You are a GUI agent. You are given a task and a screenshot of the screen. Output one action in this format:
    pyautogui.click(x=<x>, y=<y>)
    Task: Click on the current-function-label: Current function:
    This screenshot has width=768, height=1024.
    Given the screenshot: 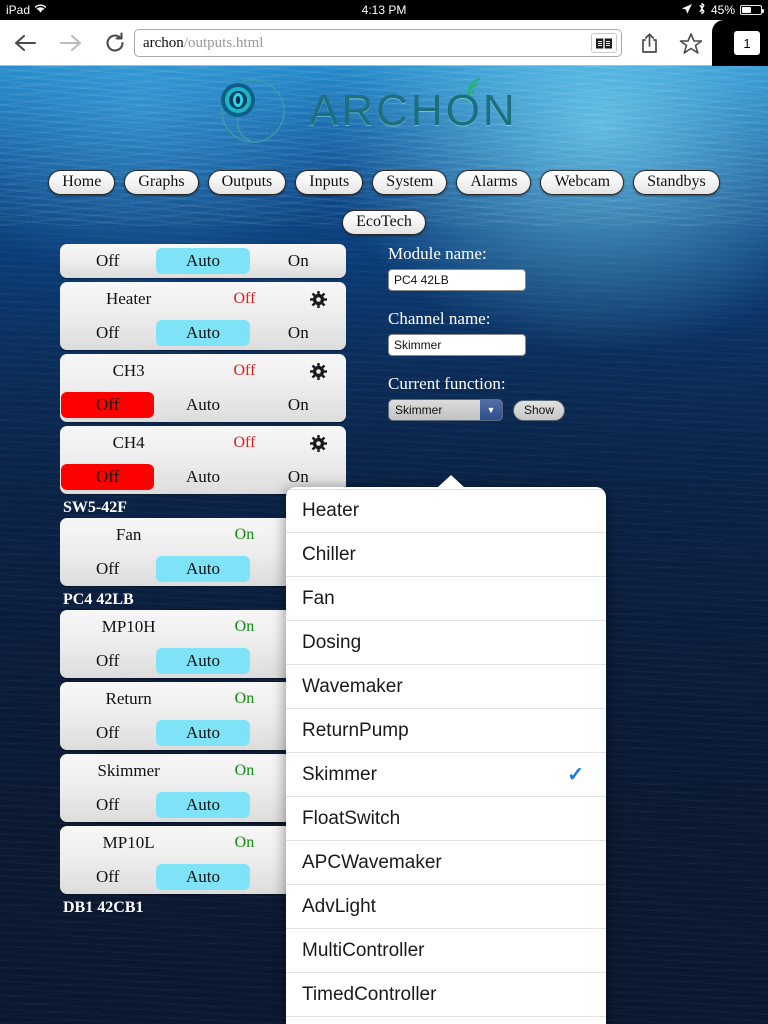 What is the action you would take?
    pyautogui.click(x=447, y=383)
    